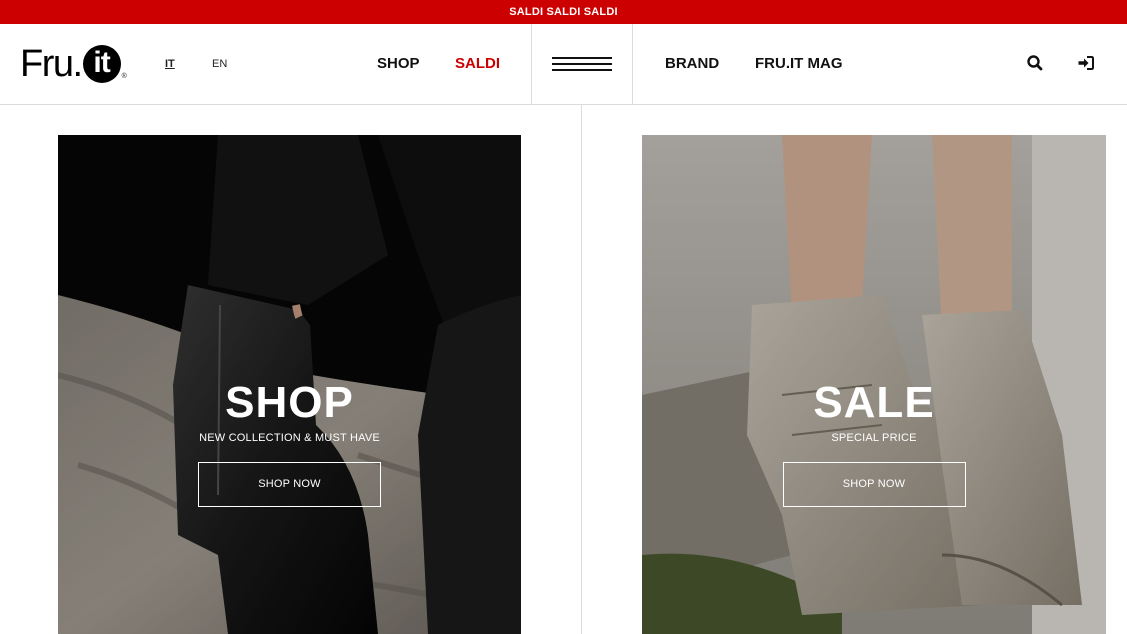  I want to click on logo: Fru. it ®, so click(73, 64).